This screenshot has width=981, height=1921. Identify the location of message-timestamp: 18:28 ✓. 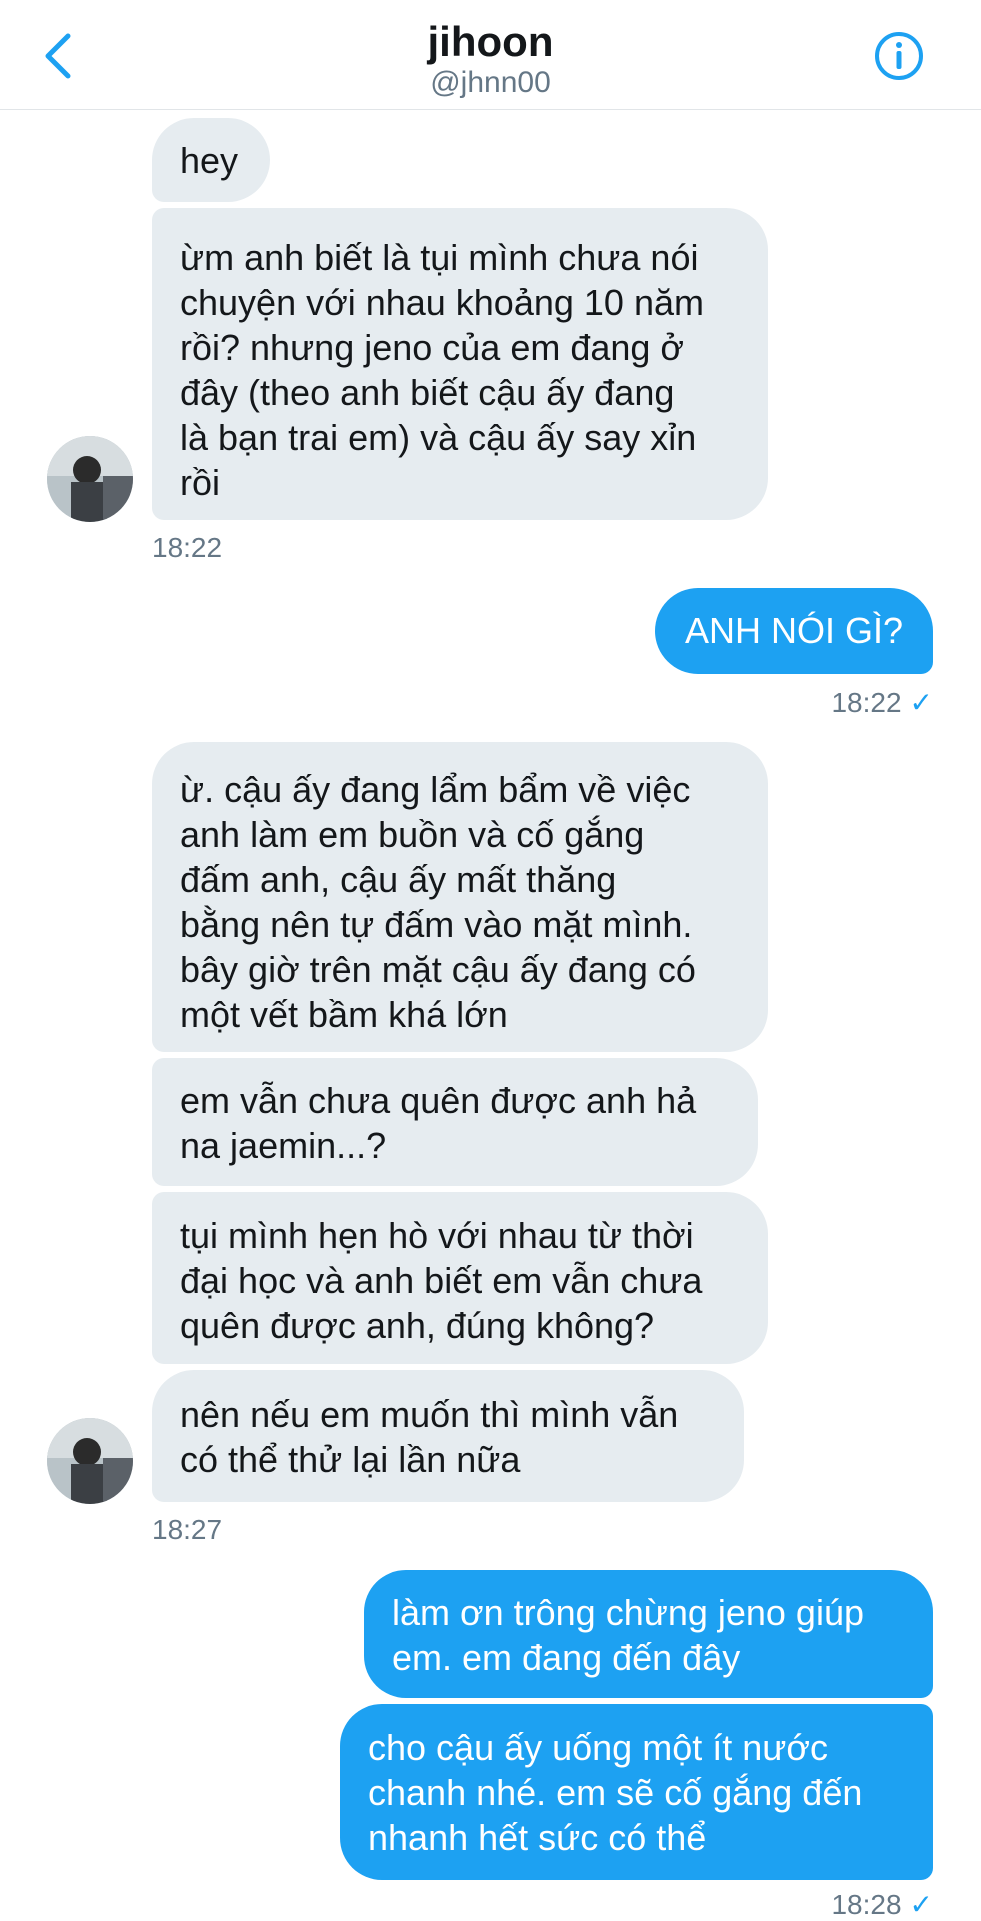
(816, 1904).